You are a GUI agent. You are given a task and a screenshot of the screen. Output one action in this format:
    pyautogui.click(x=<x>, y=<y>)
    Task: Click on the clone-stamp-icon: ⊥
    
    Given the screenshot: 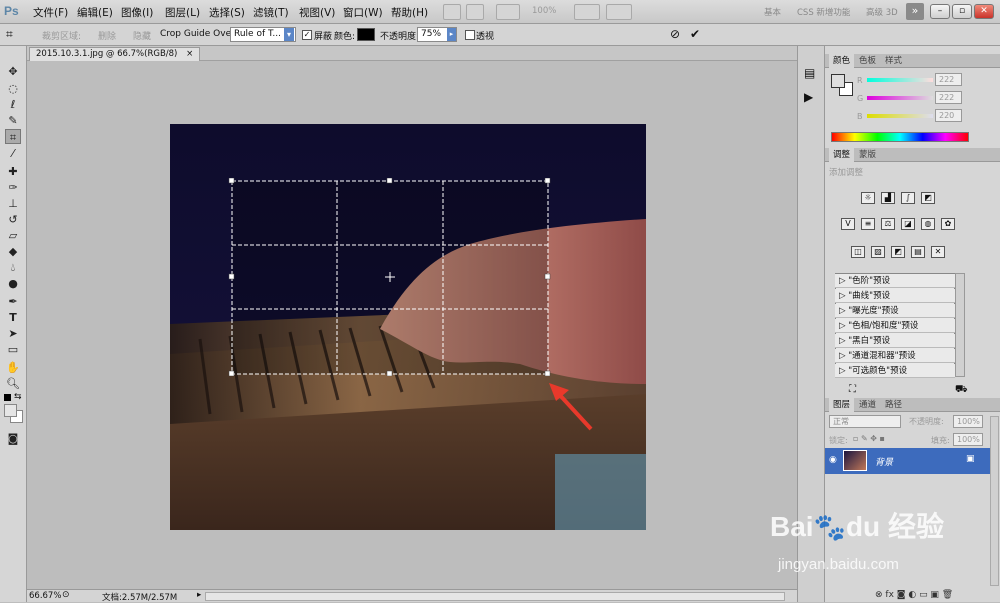 What is the action you would take?
    pyautogui.click(x=13, y=203)
    